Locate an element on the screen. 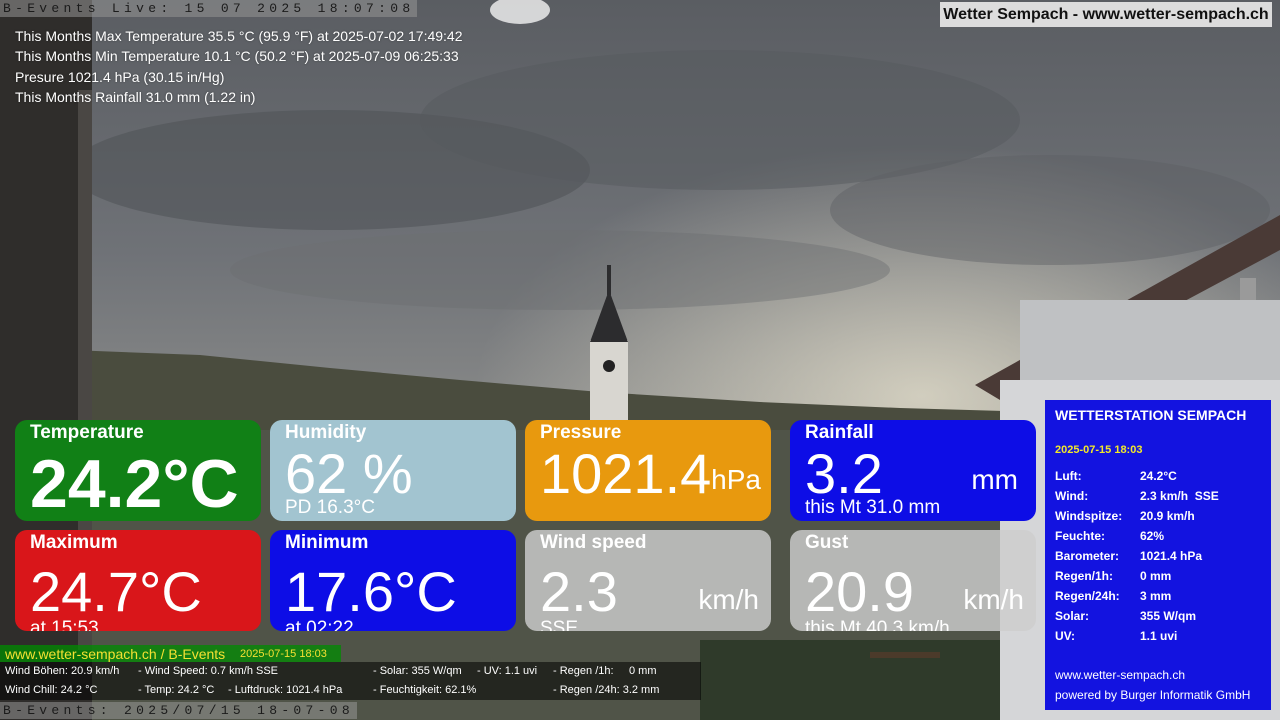 Image resolution: width=1280 pixels, height=720 pixels. stat-rainfall: This Months Rainfall 31.0 mm (1.22 in) is located at coordinates (135, 96).